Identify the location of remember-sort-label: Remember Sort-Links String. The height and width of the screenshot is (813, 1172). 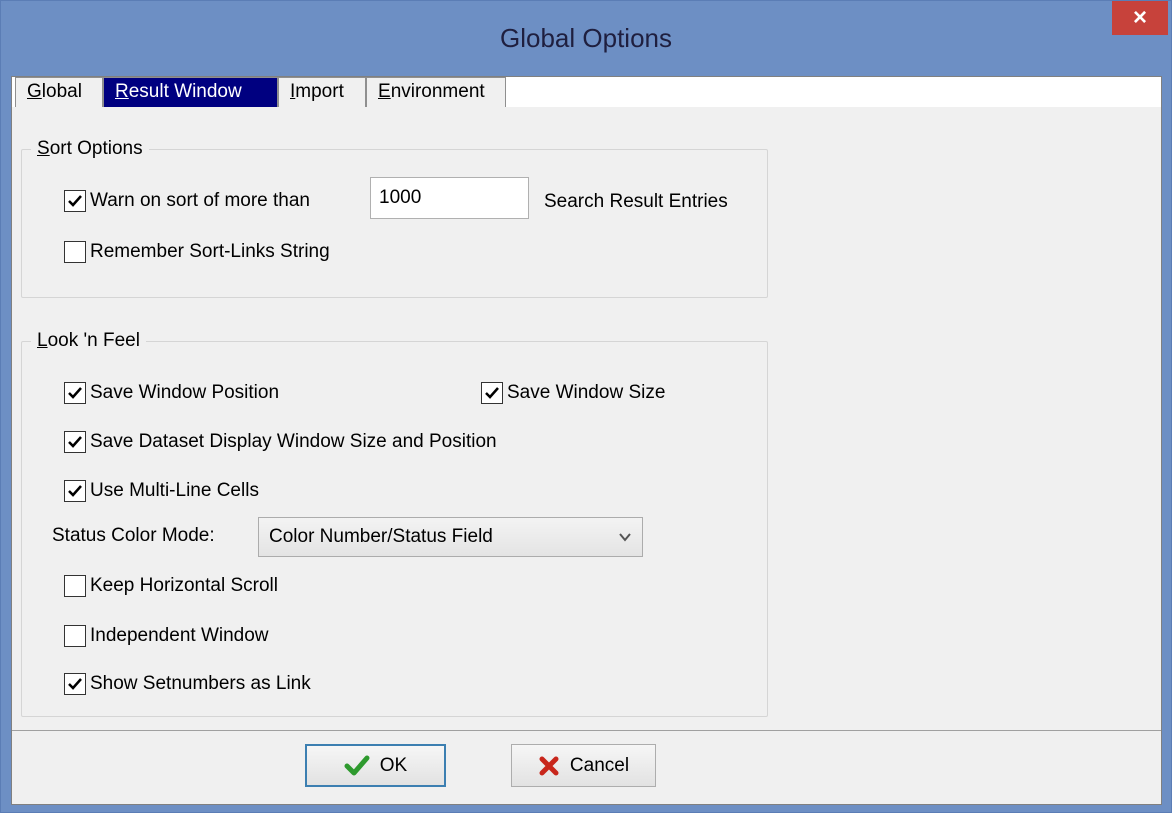
(210, 251).